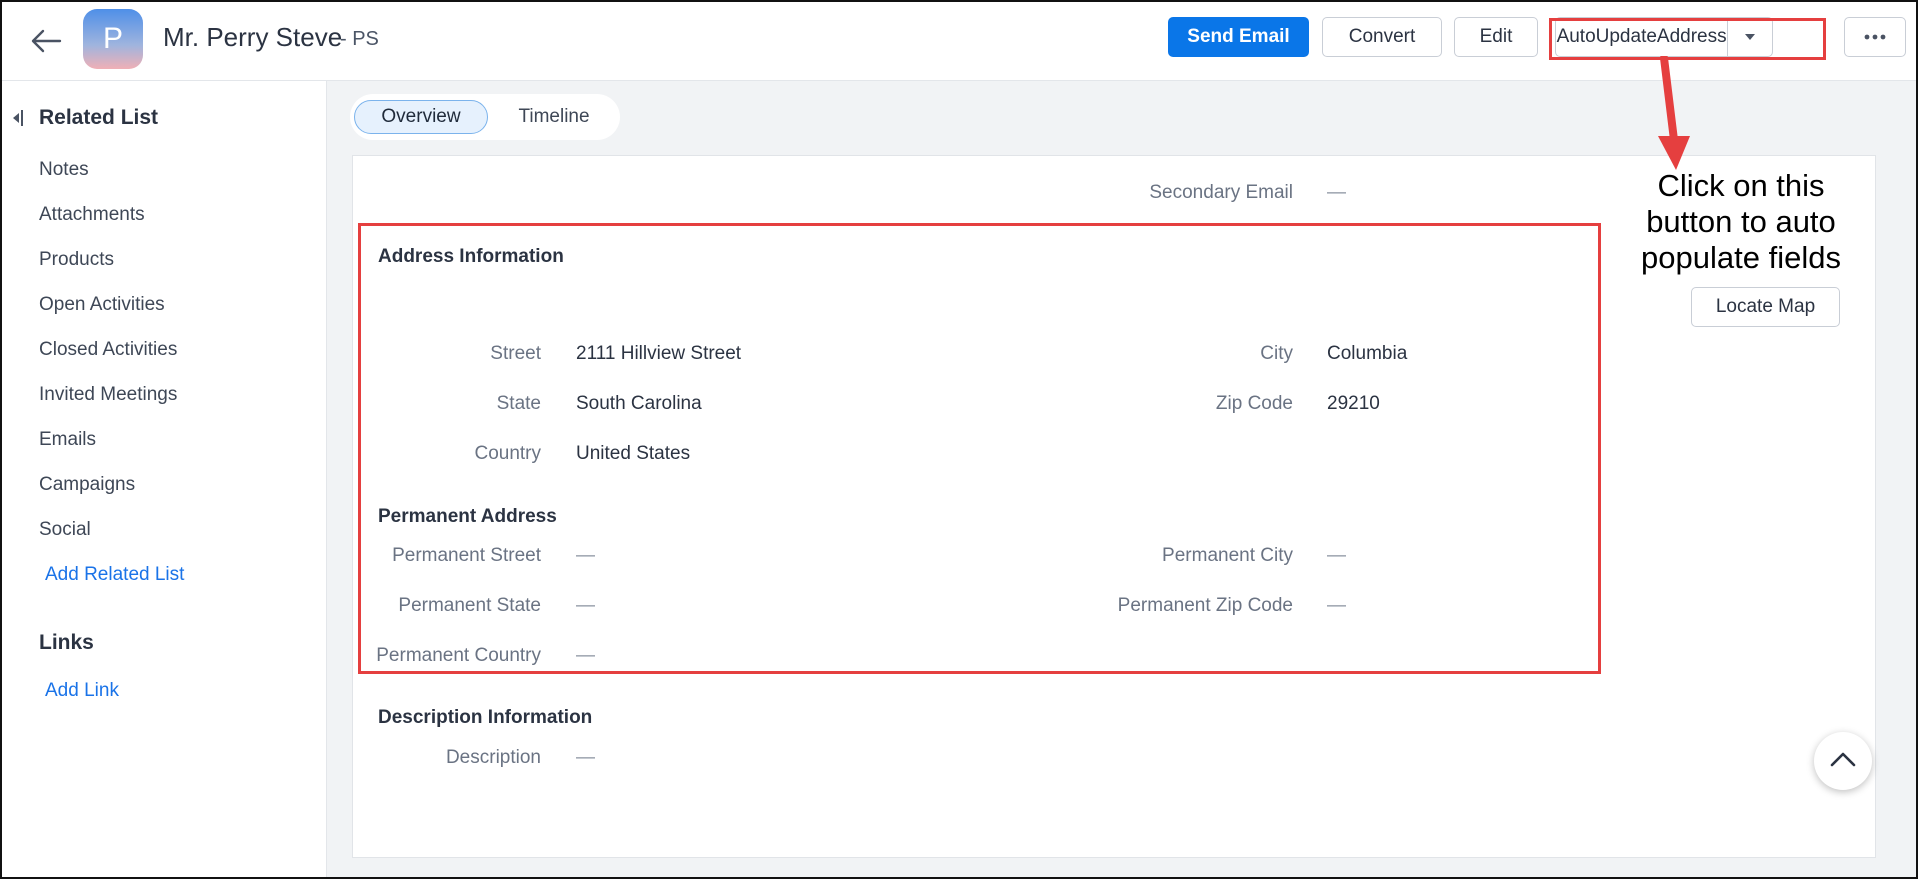  I want to click on permanent-address-heading: Permanent Address, so click(467, 516).